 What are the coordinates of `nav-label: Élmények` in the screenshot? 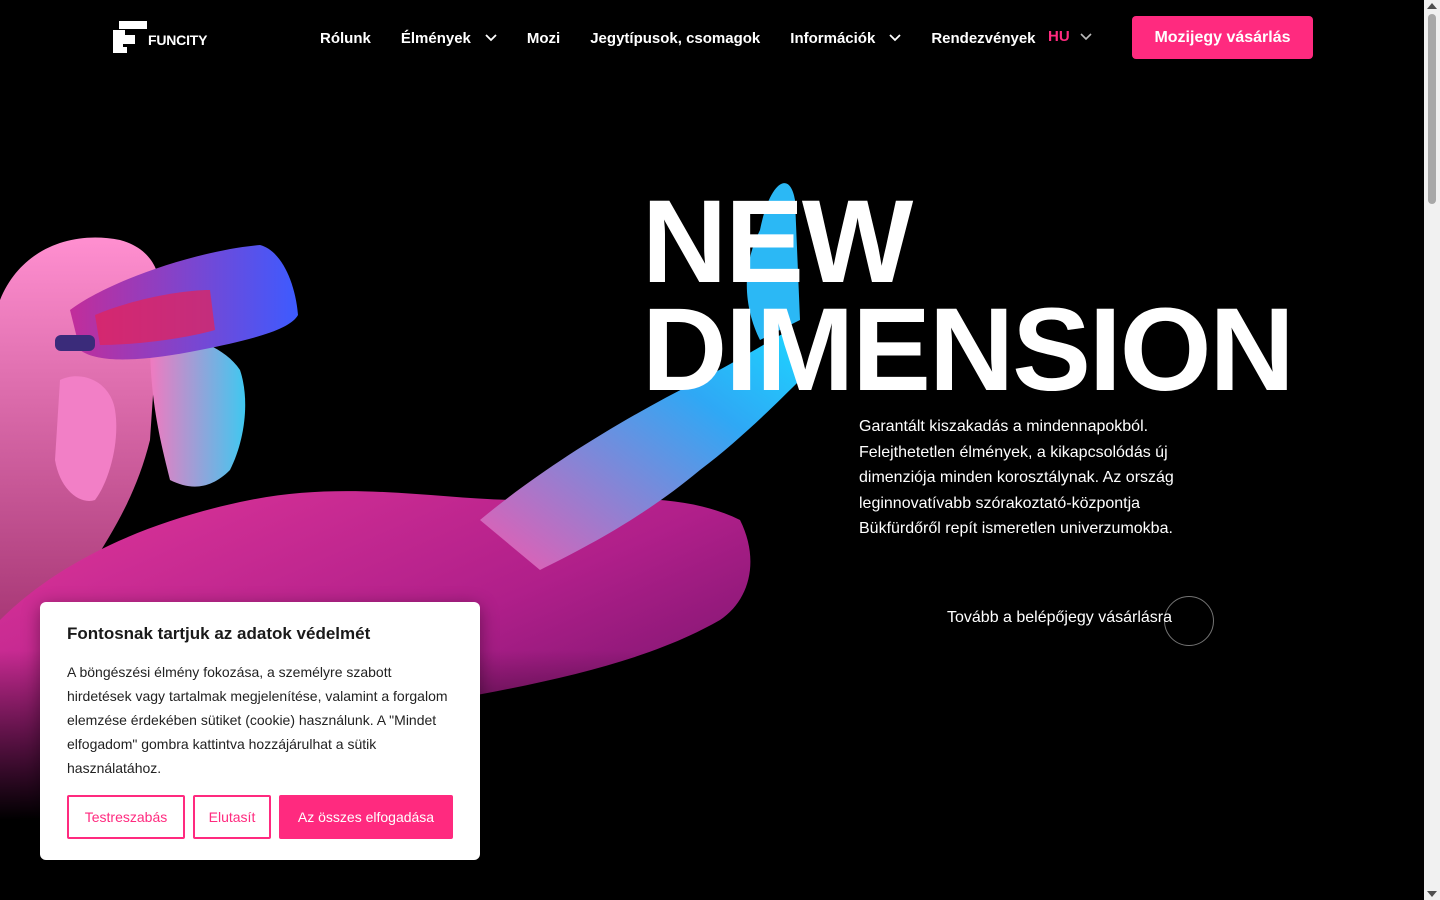 It's located at (435, 38).